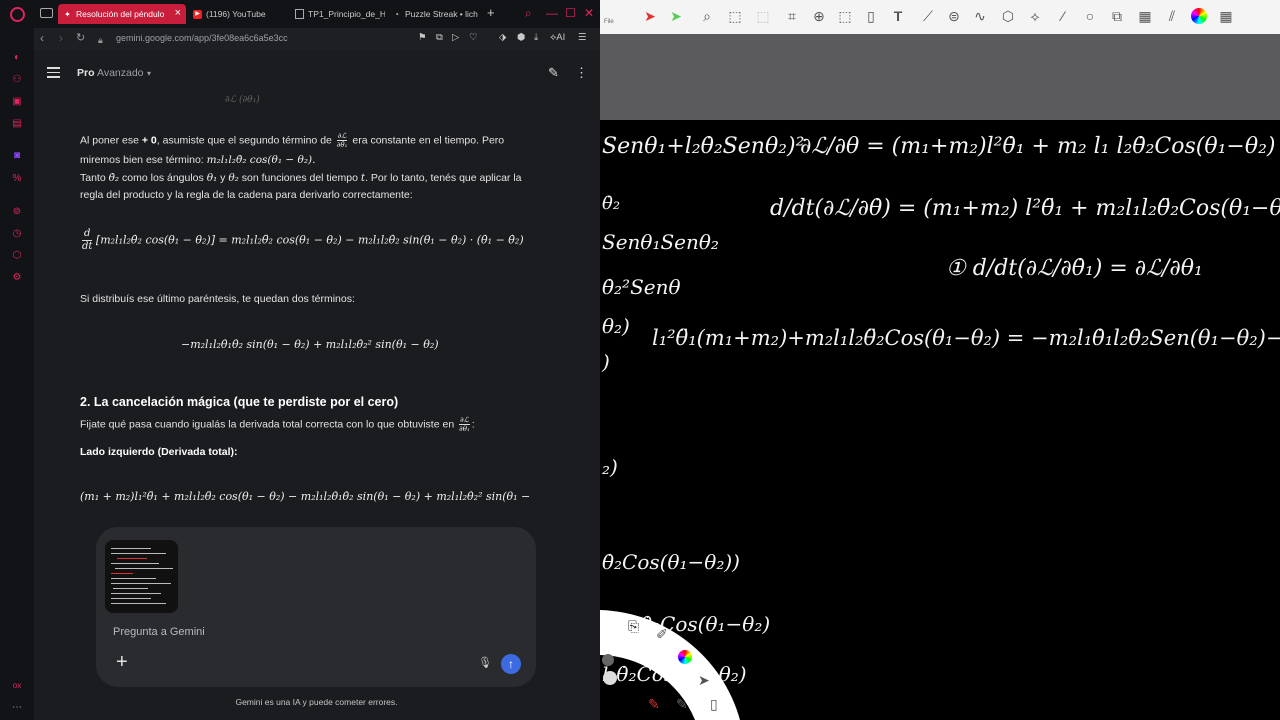  Describe the element at coordinates (342, 145) in the screenshot. I see `fraction-denominator: ∂θ̇₁` at that location.